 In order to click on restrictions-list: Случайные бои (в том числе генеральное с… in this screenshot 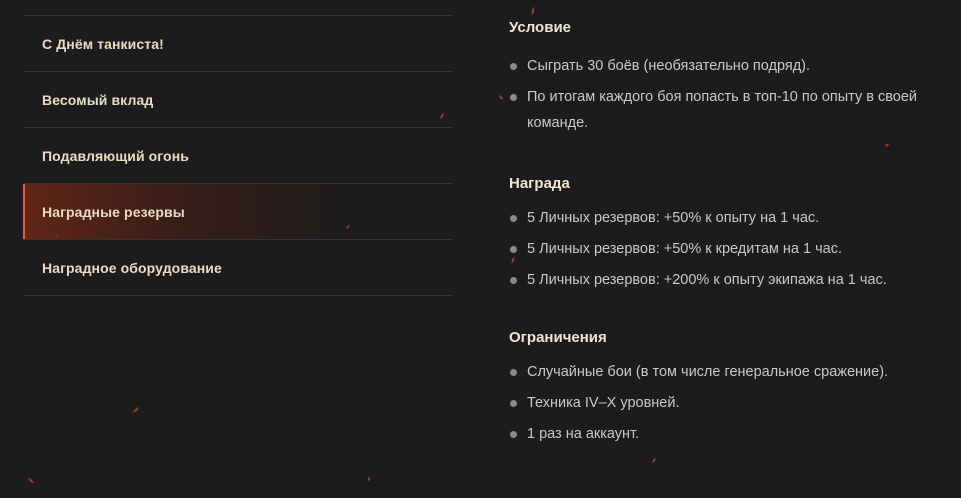, I will do `click(729, 403)`.